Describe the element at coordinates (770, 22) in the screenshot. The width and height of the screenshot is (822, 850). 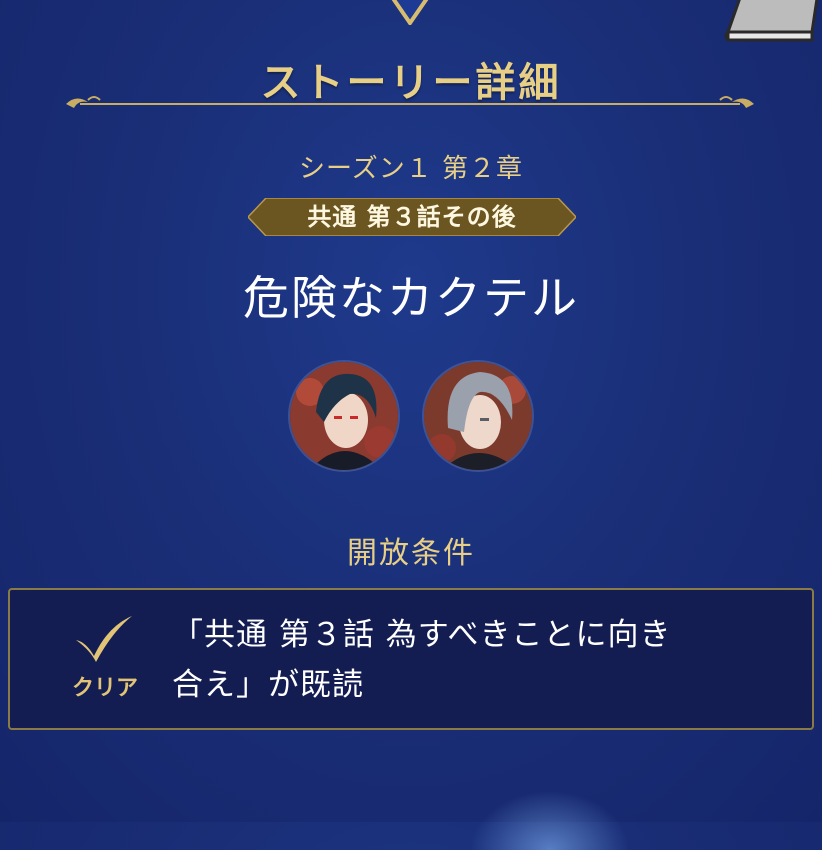
I see `book-icon` at that location.